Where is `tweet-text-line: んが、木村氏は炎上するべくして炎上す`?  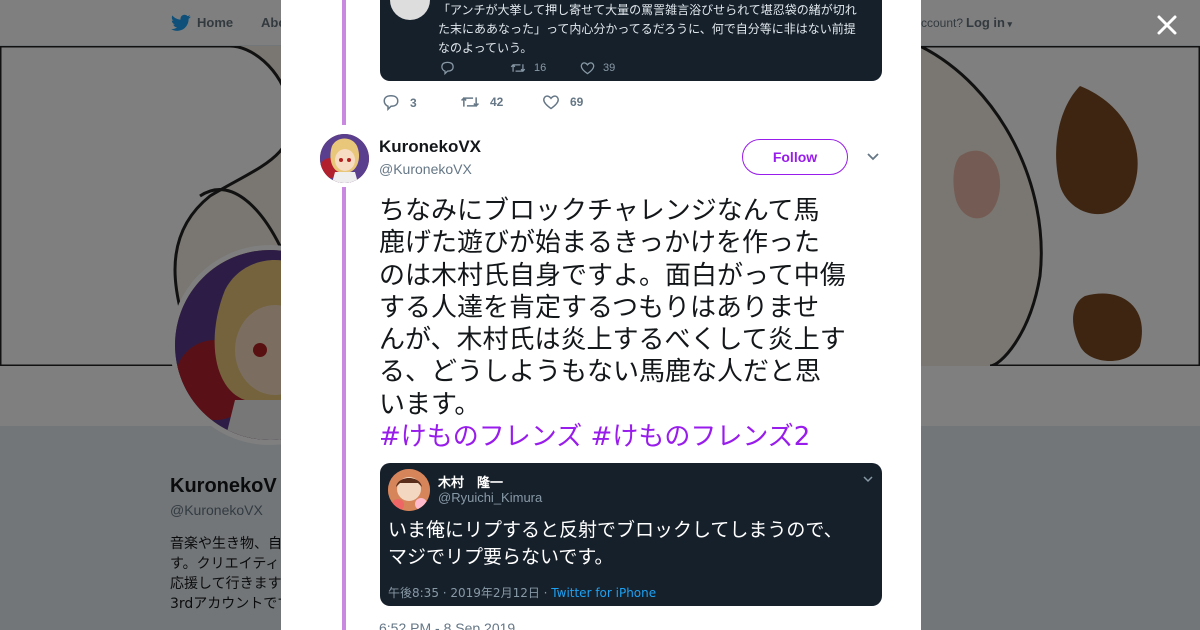
tweet-text-line: んが、木村氏は炎上するべくして炎上す is located at coordinates (612, 340).